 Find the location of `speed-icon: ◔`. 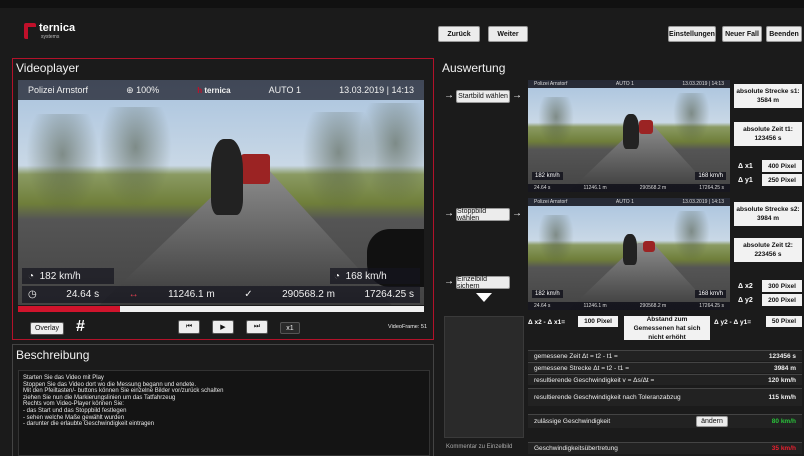

speed-icon: ◔ is located at coordinates (340, 276).